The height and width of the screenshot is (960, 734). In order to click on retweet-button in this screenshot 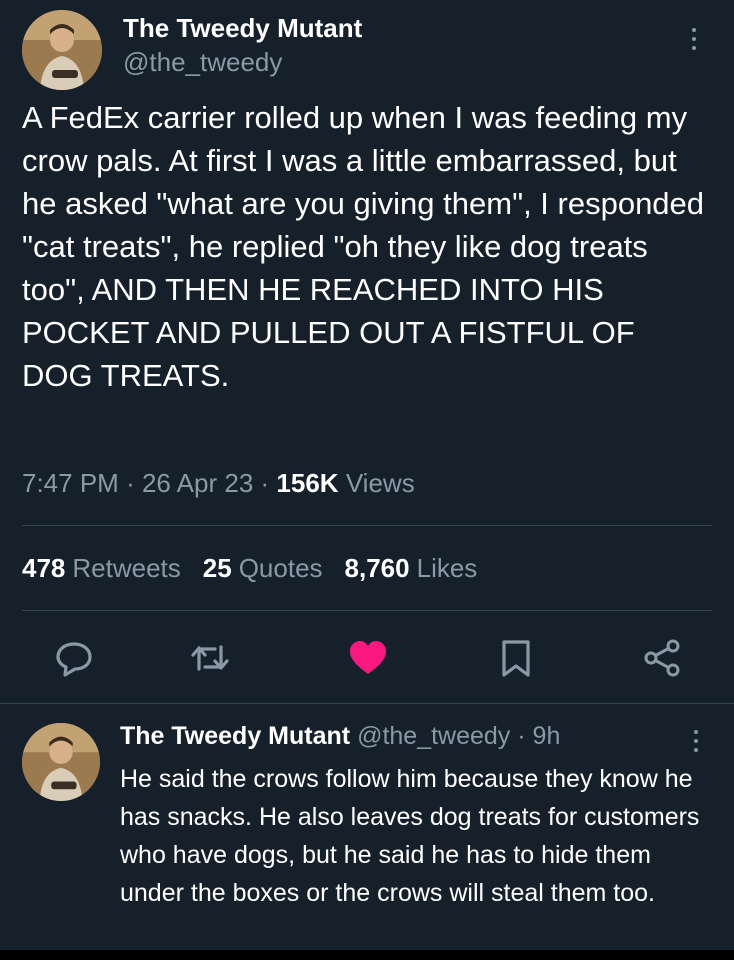, I will do `click(210, 658)`.